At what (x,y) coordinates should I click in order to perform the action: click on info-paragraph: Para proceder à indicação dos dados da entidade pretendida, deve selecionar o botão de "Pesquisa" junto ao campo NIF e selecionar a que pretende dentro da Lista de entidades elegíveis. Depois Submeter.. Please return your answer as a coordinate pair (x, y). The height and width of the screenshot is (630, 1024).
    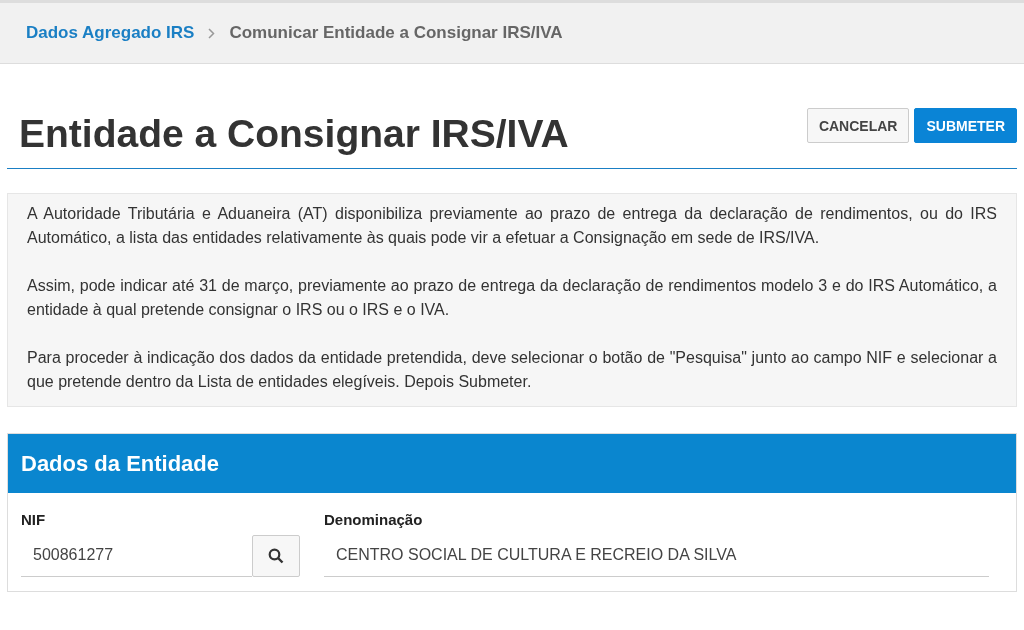
    Looking at the image, I should click on (512, 370).